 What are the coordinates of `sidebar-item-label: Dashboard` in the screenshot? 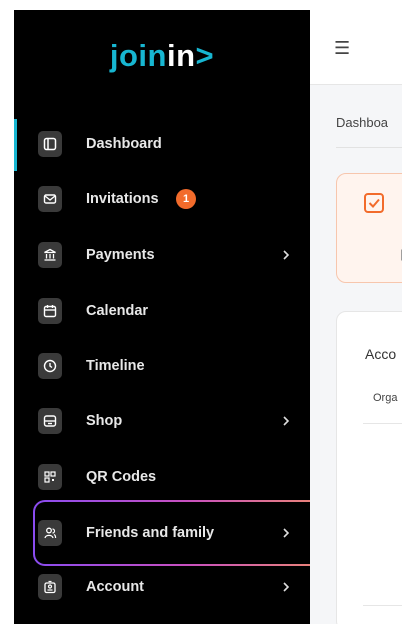 It's located at (124, 144).